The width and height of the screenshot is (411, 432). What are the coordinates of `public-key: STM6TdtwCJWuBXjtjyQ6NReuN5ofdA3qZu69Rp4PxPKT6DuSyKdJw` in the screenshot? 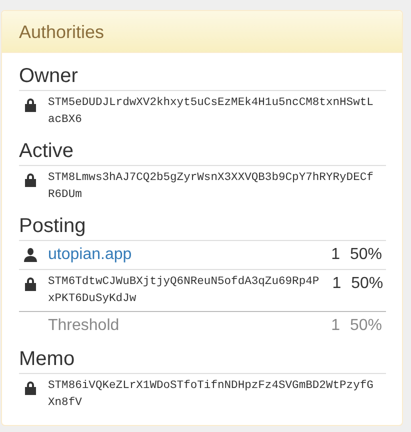 It's located at (184, 291).